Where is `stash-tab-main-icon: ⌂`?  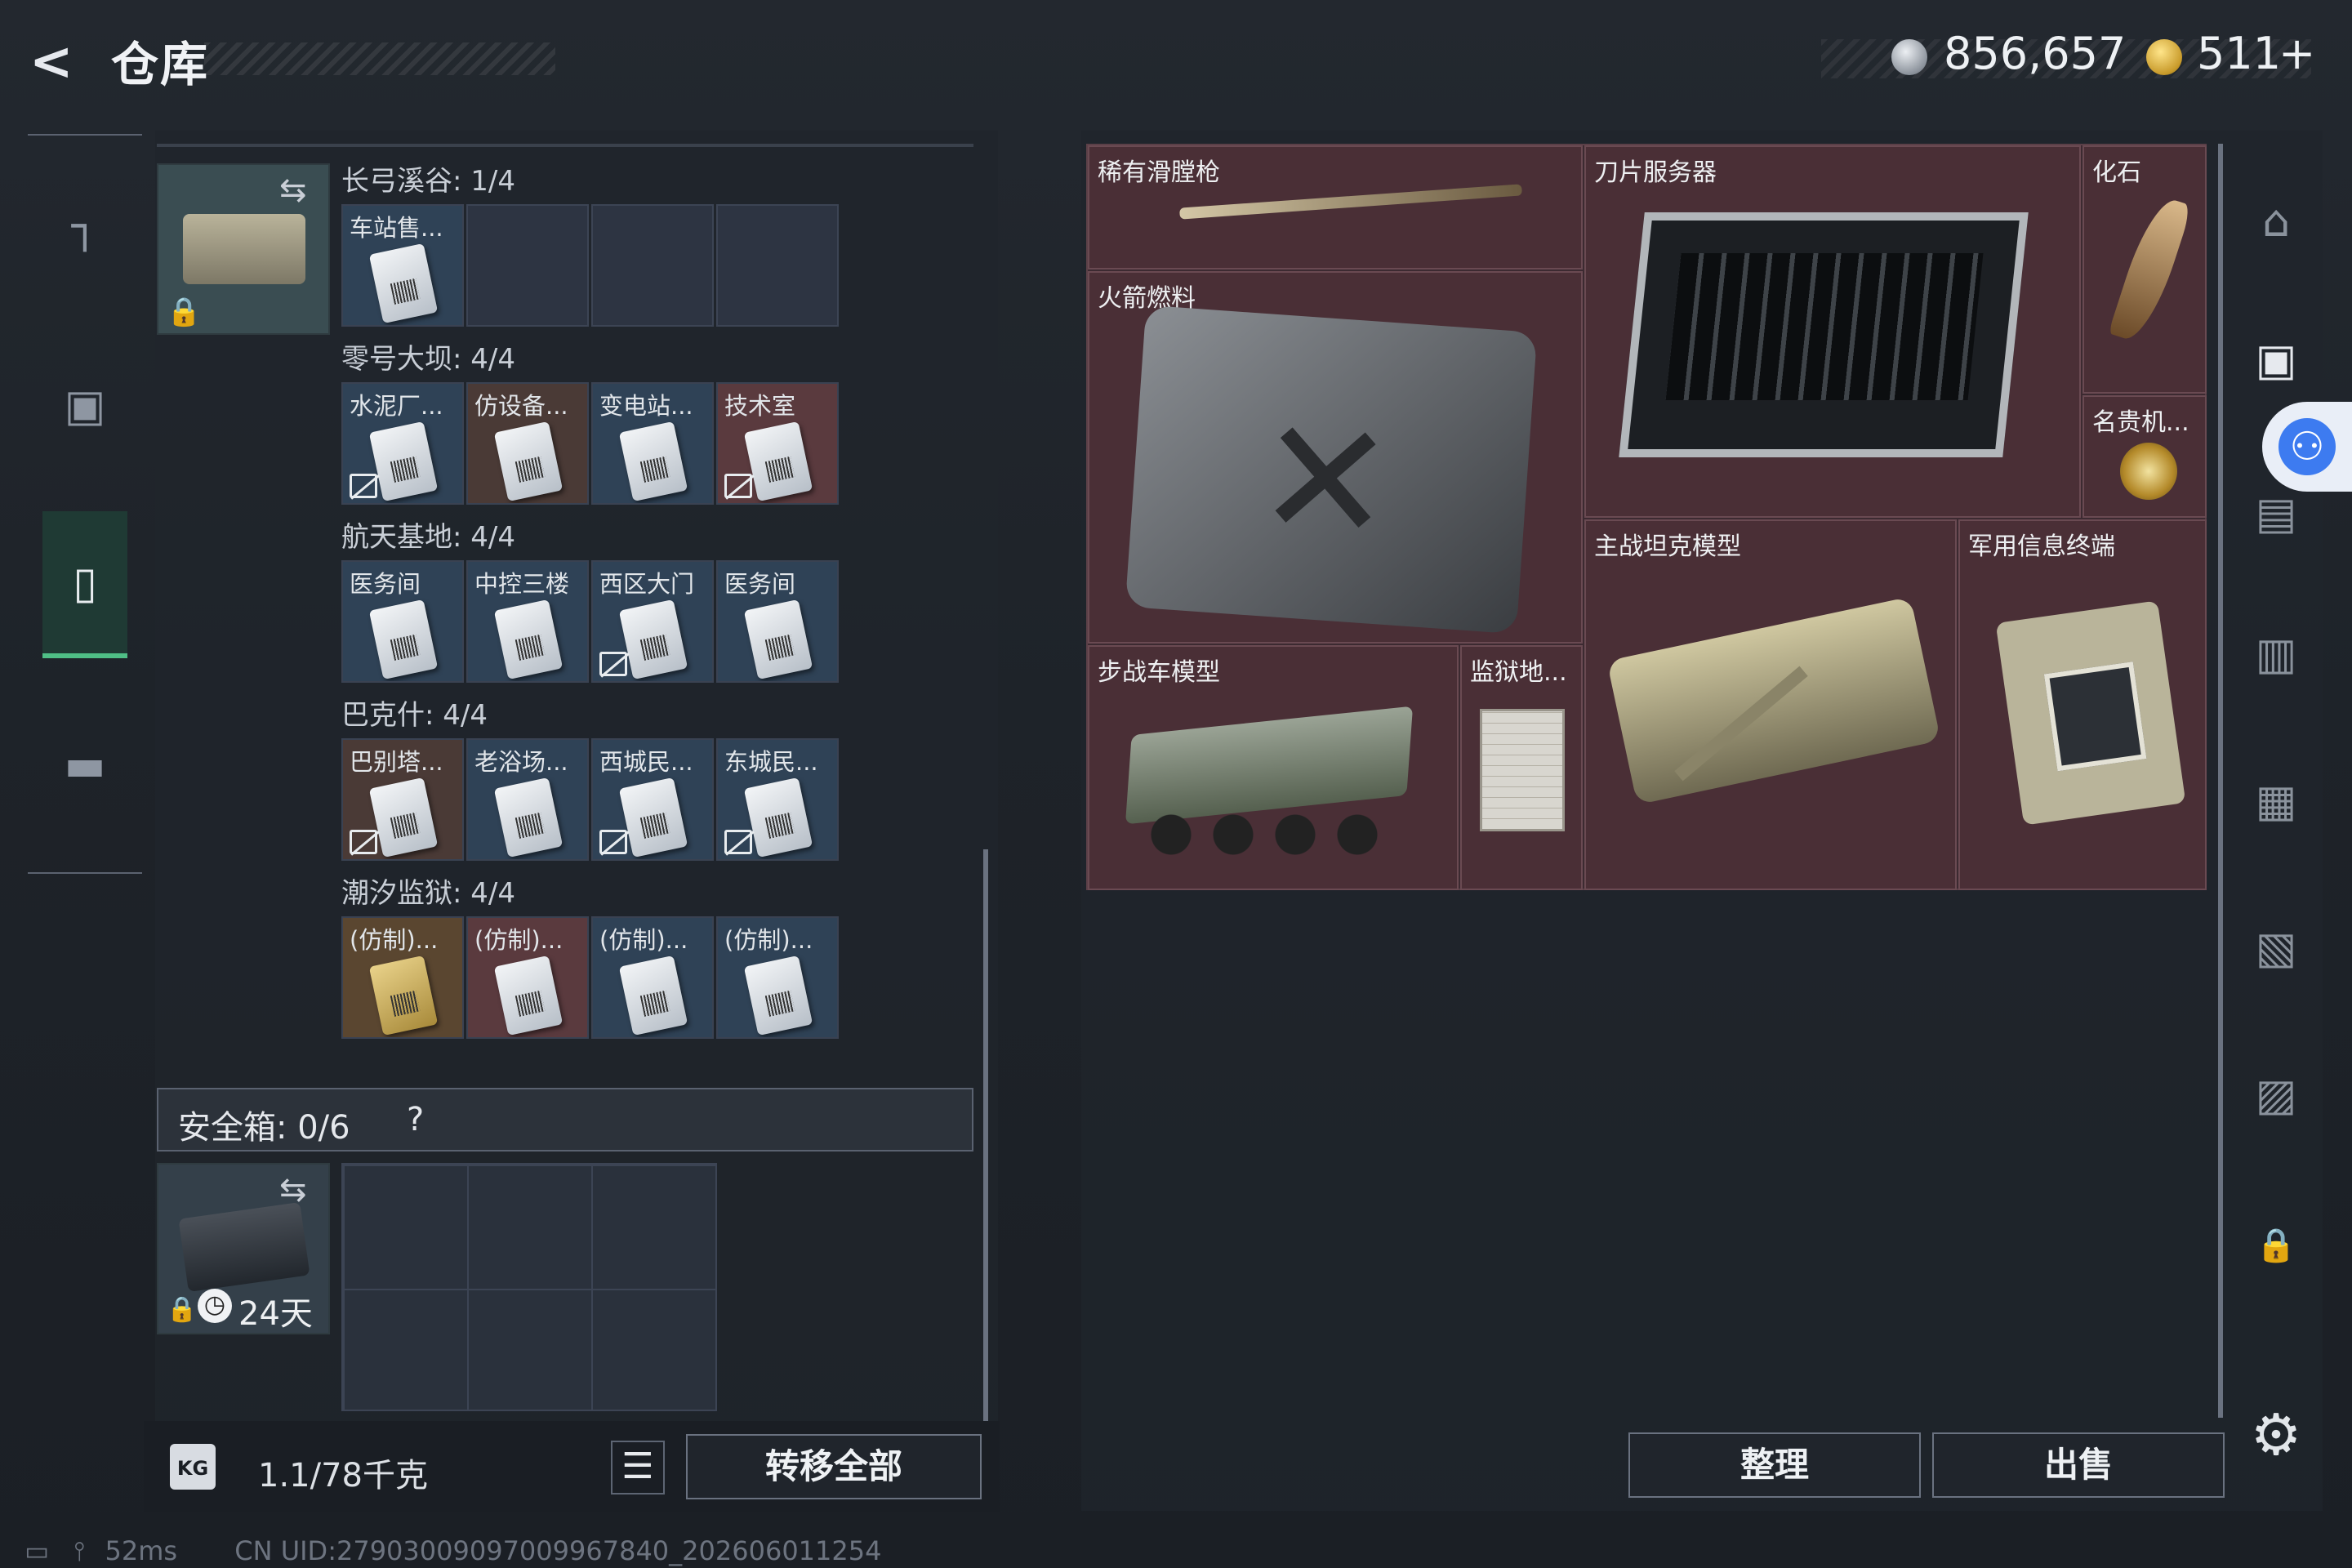 stash-tab-main-icon: ⌂ is located at coordinates (2276, 221).